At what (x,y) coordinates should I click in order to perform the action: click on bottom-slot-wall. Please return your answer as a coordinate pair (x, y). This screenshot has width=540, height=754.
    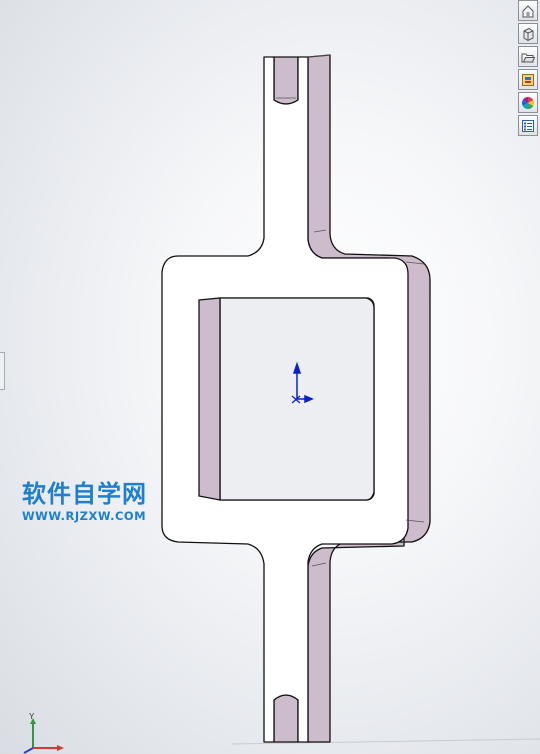
    Looking at the image, I should click on (286, 718).